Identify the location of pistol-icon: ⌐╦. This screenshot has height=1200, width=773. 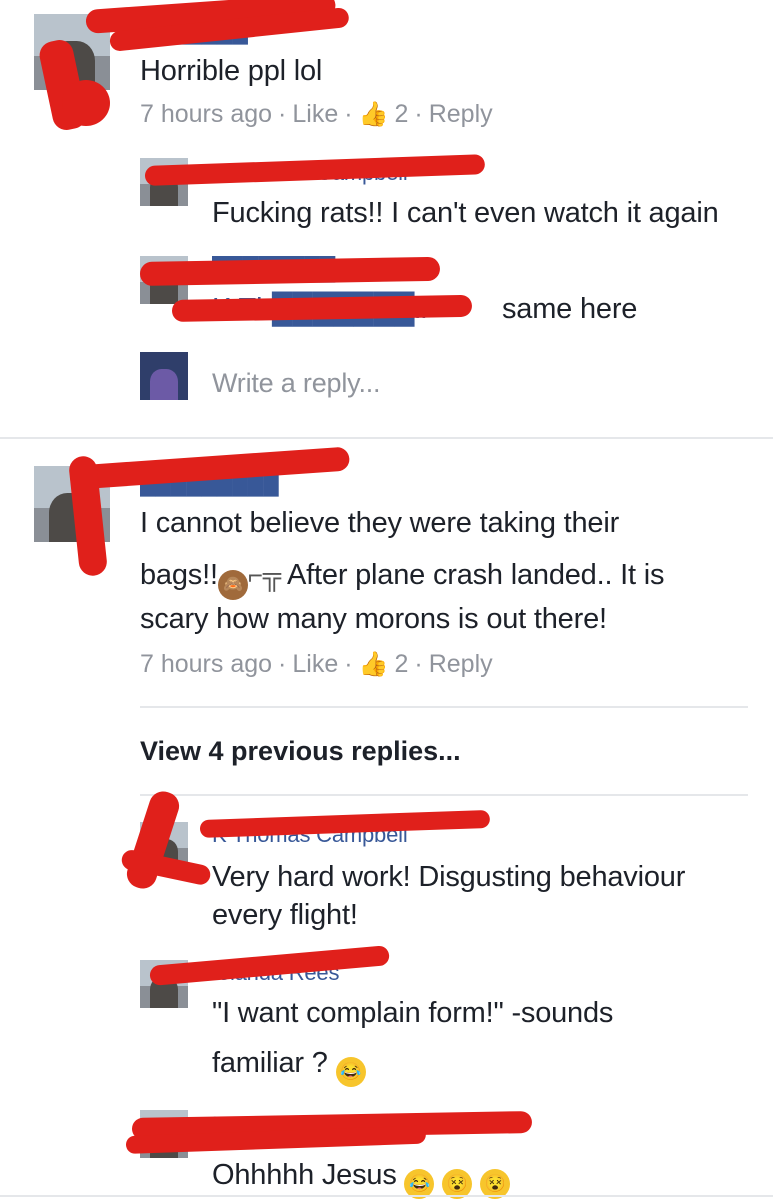
(264, 575).